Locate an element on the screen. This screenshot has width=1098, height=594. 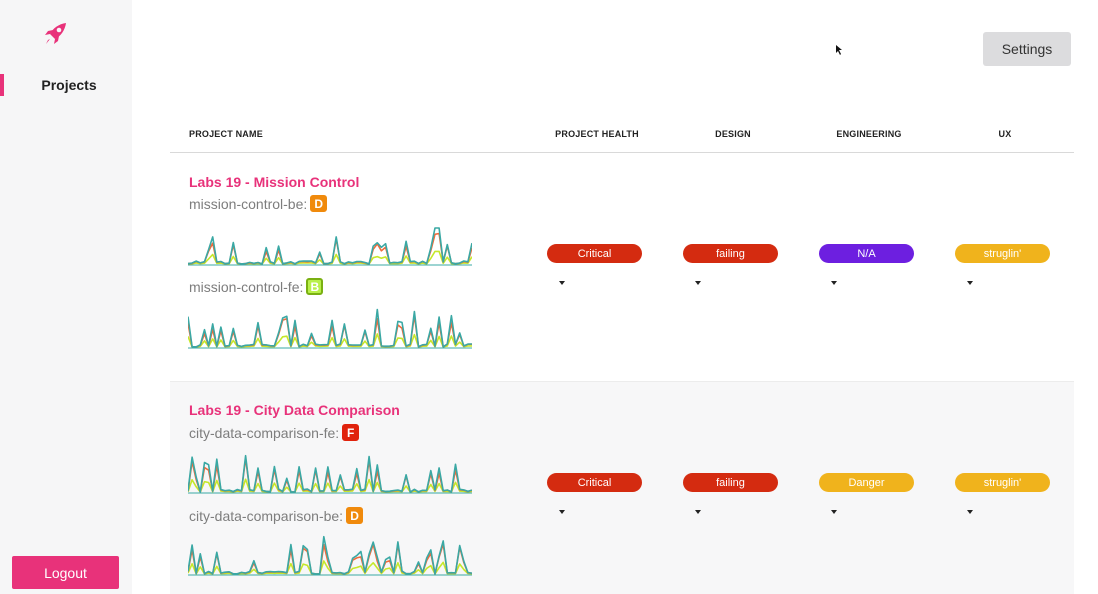
repo-entry: city-data-comparison-be: D is located at coordinates (276, 515).